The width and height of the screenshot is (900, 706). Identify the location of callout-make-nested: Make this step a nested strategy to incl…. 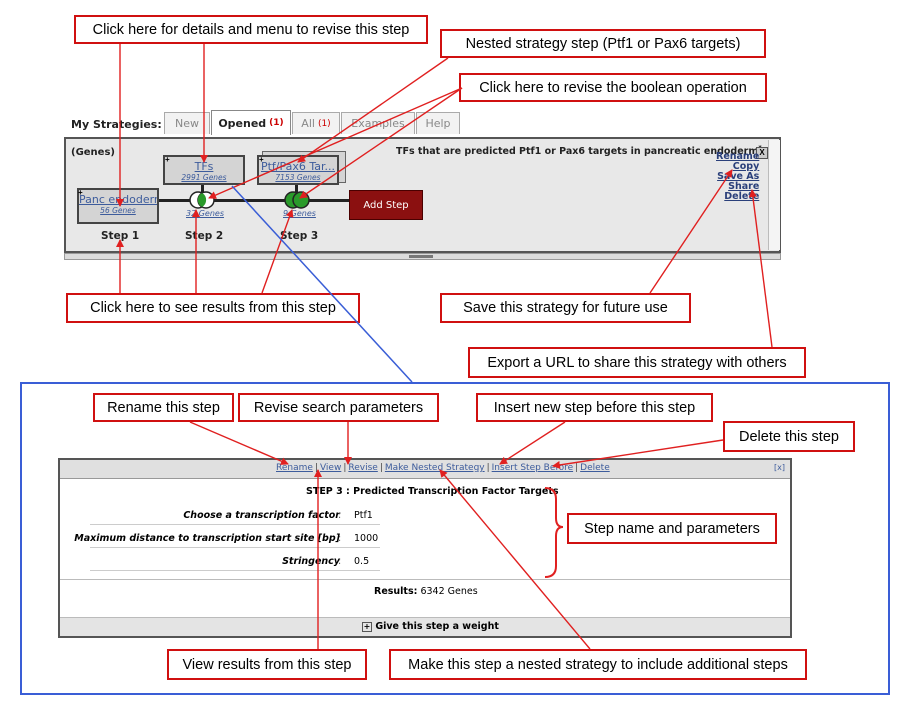
(598, 664).